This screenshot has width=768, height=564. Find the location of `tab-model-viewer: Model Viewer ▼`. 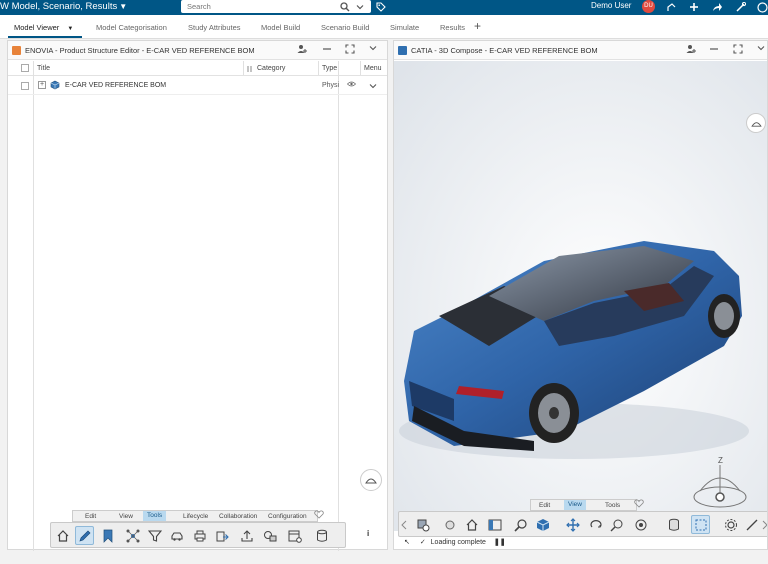

tab-model-viewer: Model Viewer ▼ is located at coordinates (43, 27).